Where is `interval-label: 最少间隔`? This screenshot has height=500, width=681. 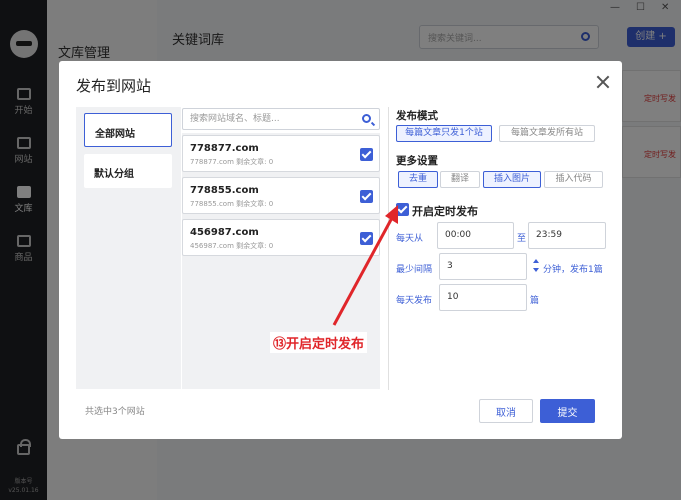
interval-label: 最少间隔 is located at coordinates (414, 270).